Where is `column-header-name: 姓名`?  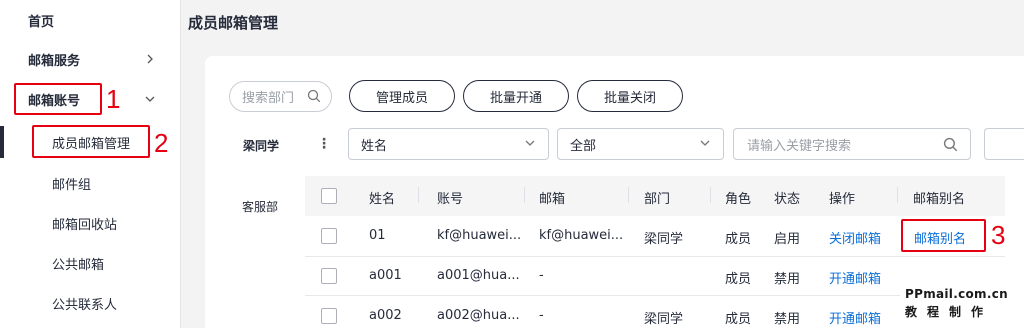
column-header-name: 姓名 is located at coordinates (382, 199).